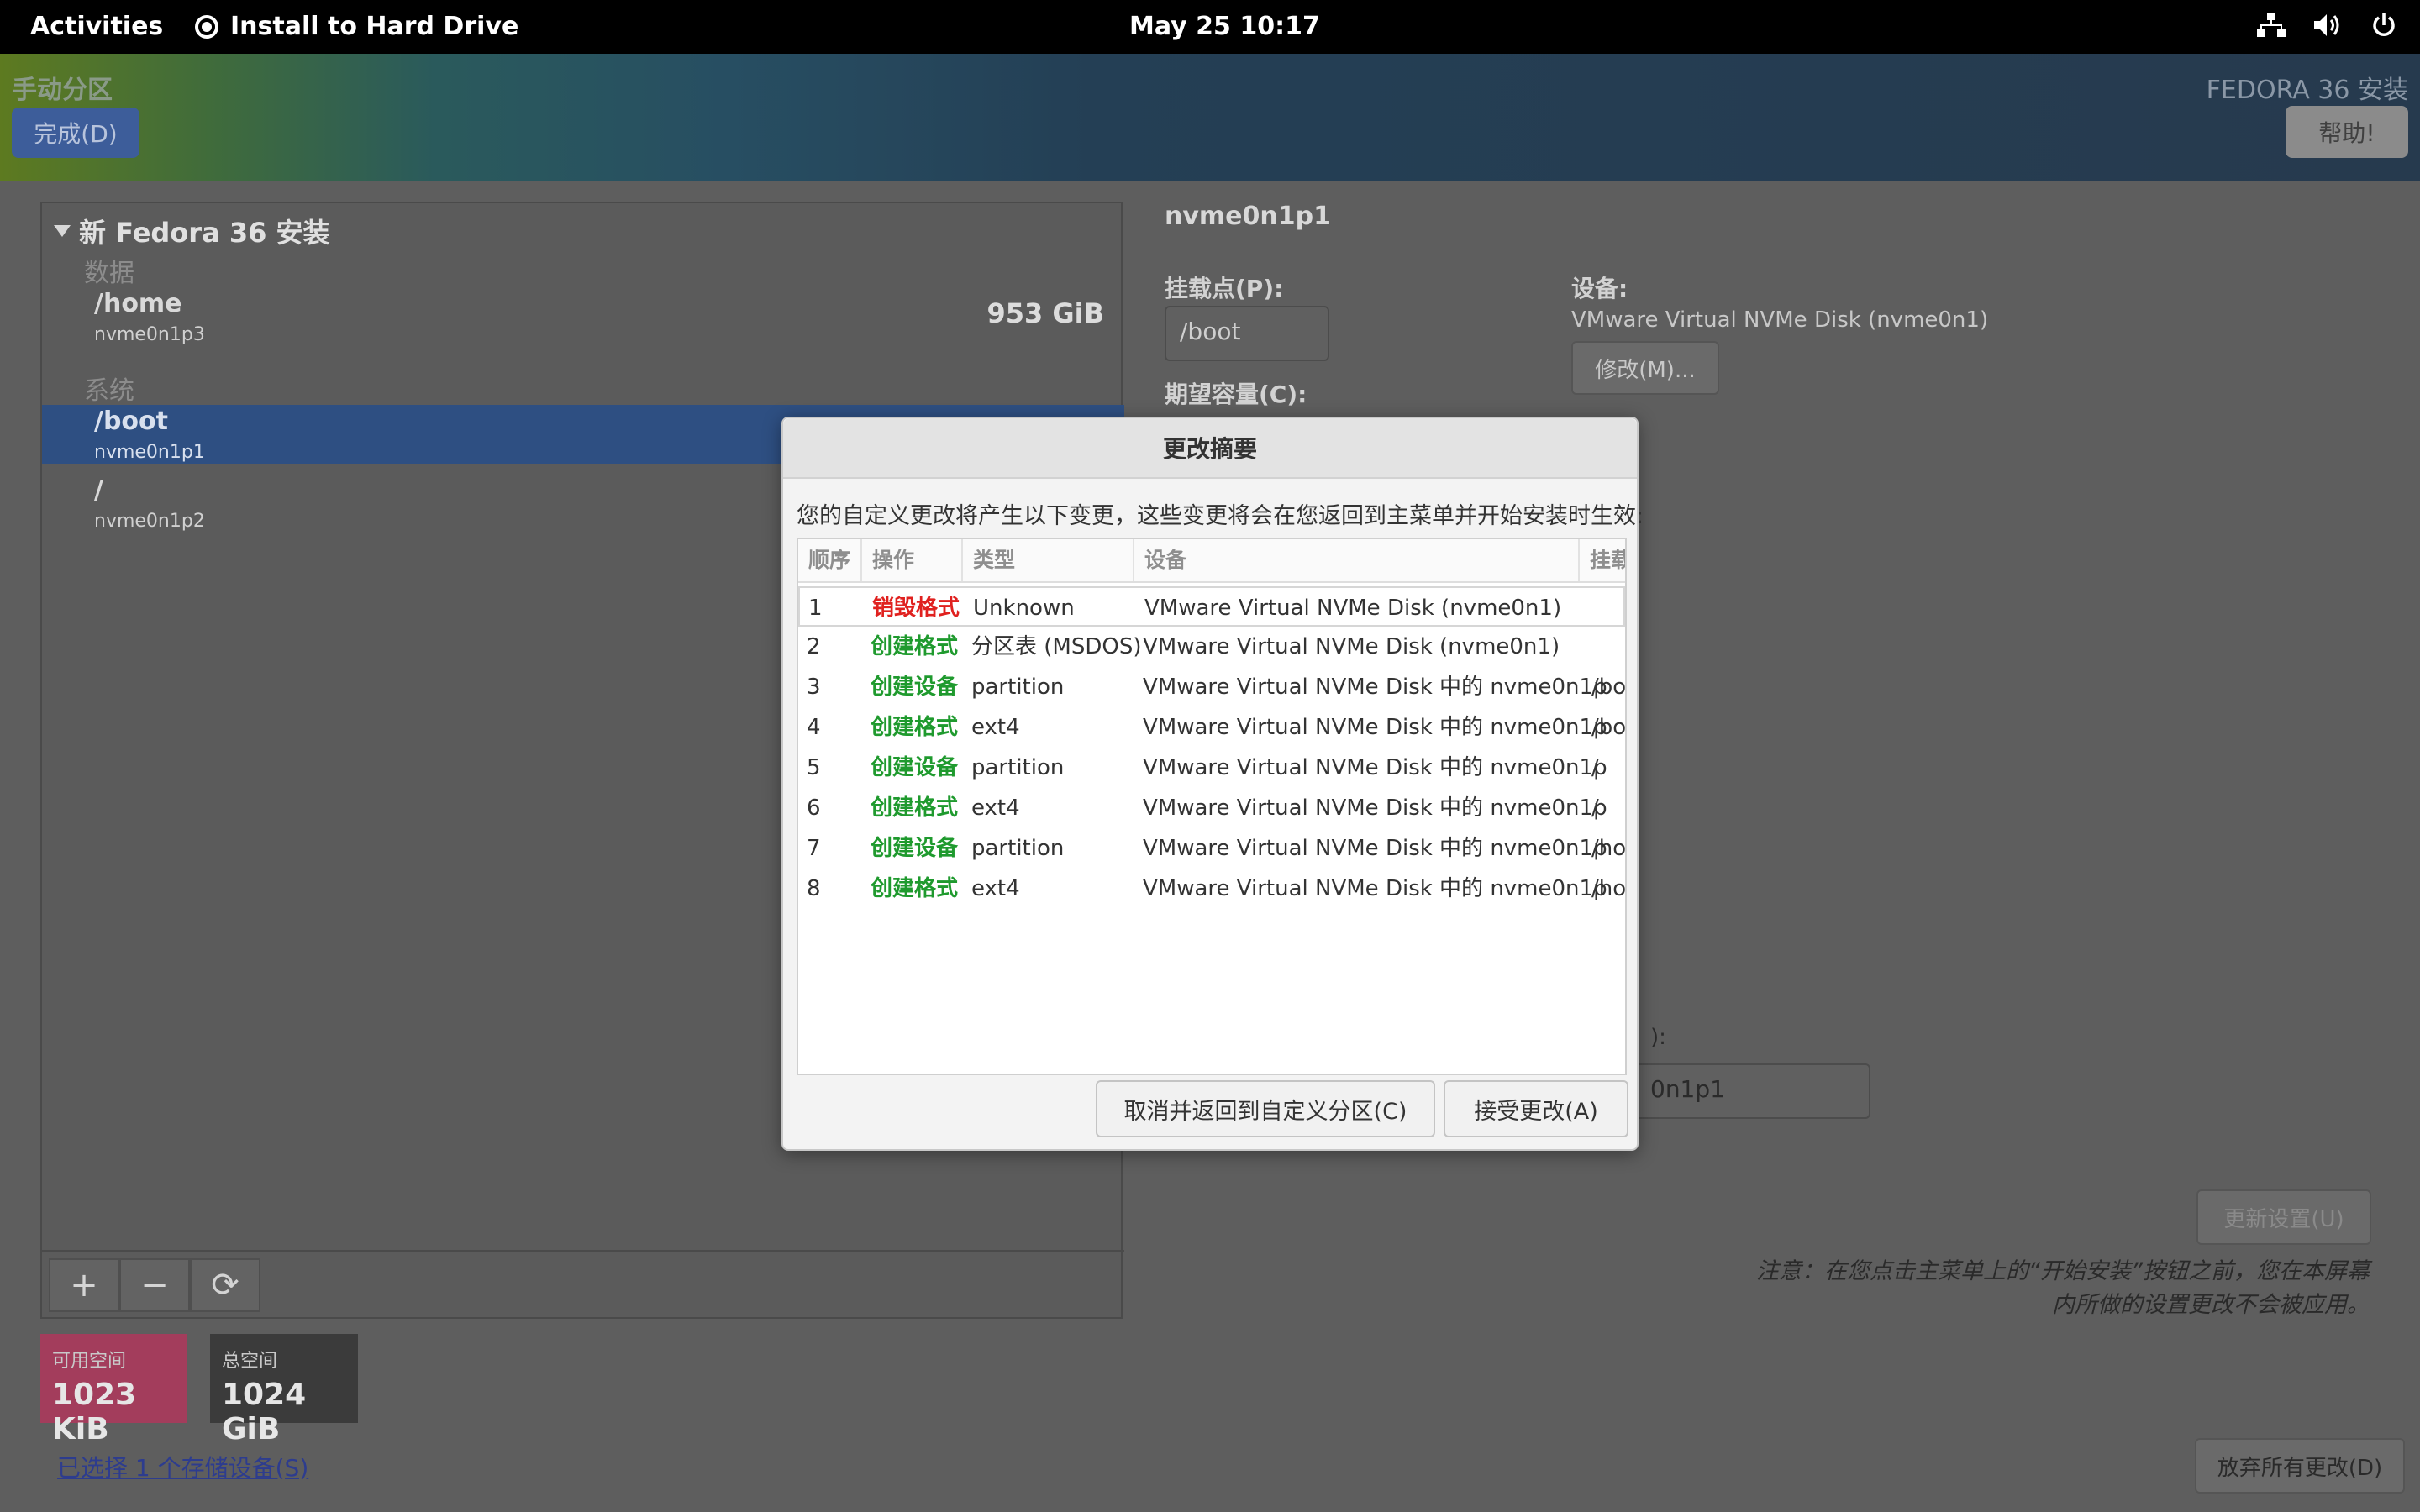  I want to click on available-space-box: 可用空间 1023 KiB, so click(113, 1390).